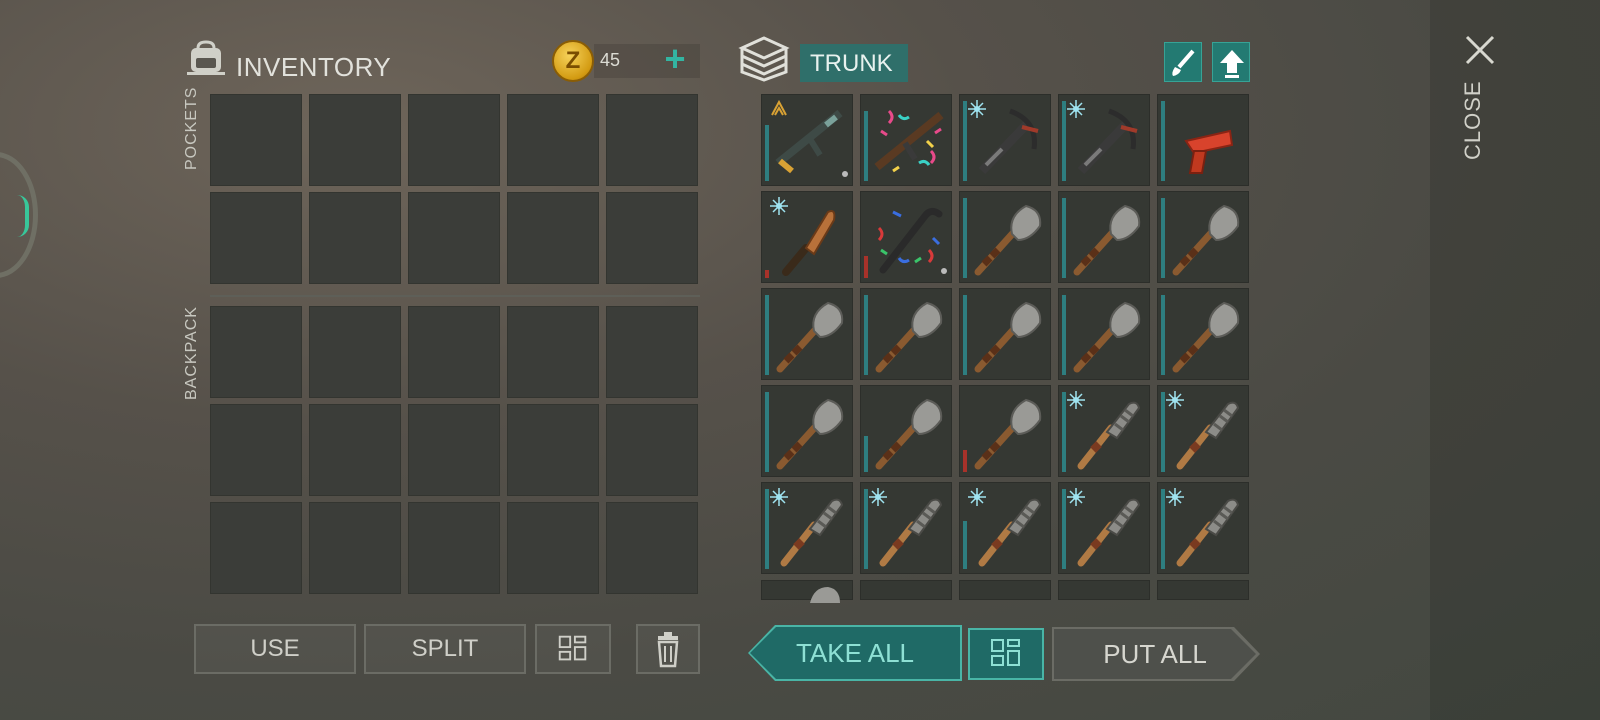  I want to click on add-coins-button: +, so click(675, 59).